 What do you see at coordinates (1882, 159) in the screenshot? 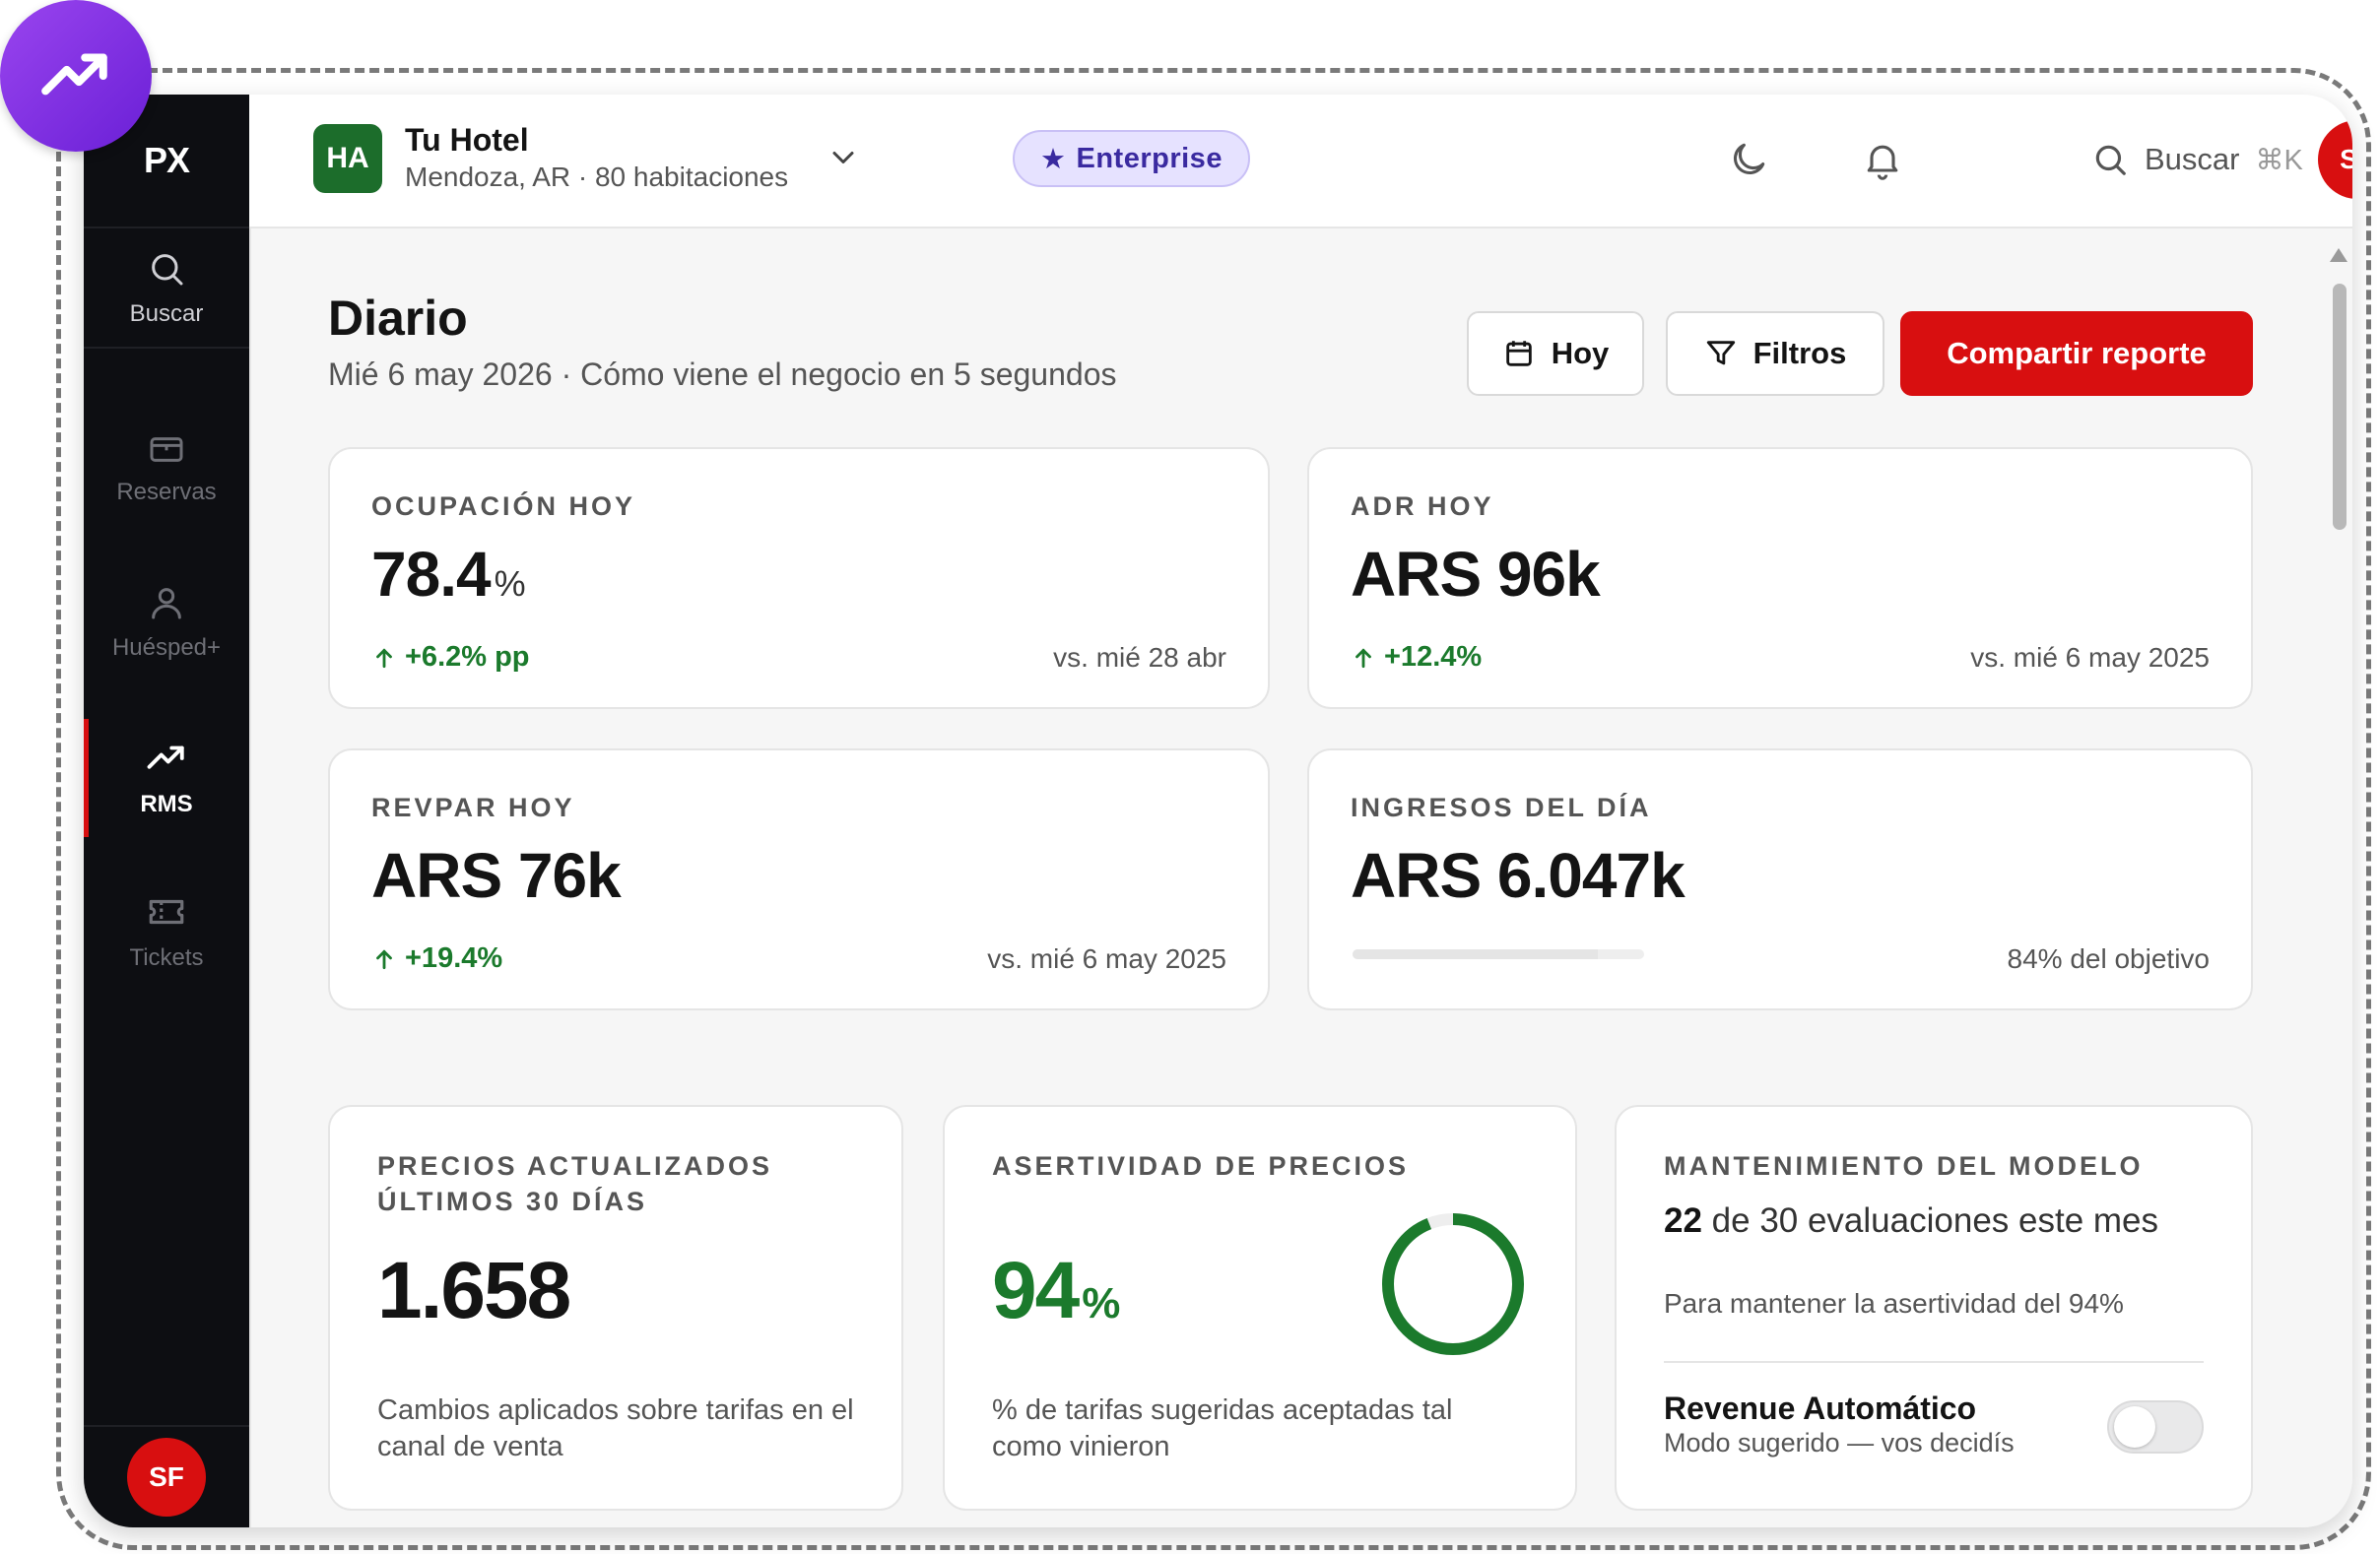
I see `bell-icon` at bounding box center [1882, 159].